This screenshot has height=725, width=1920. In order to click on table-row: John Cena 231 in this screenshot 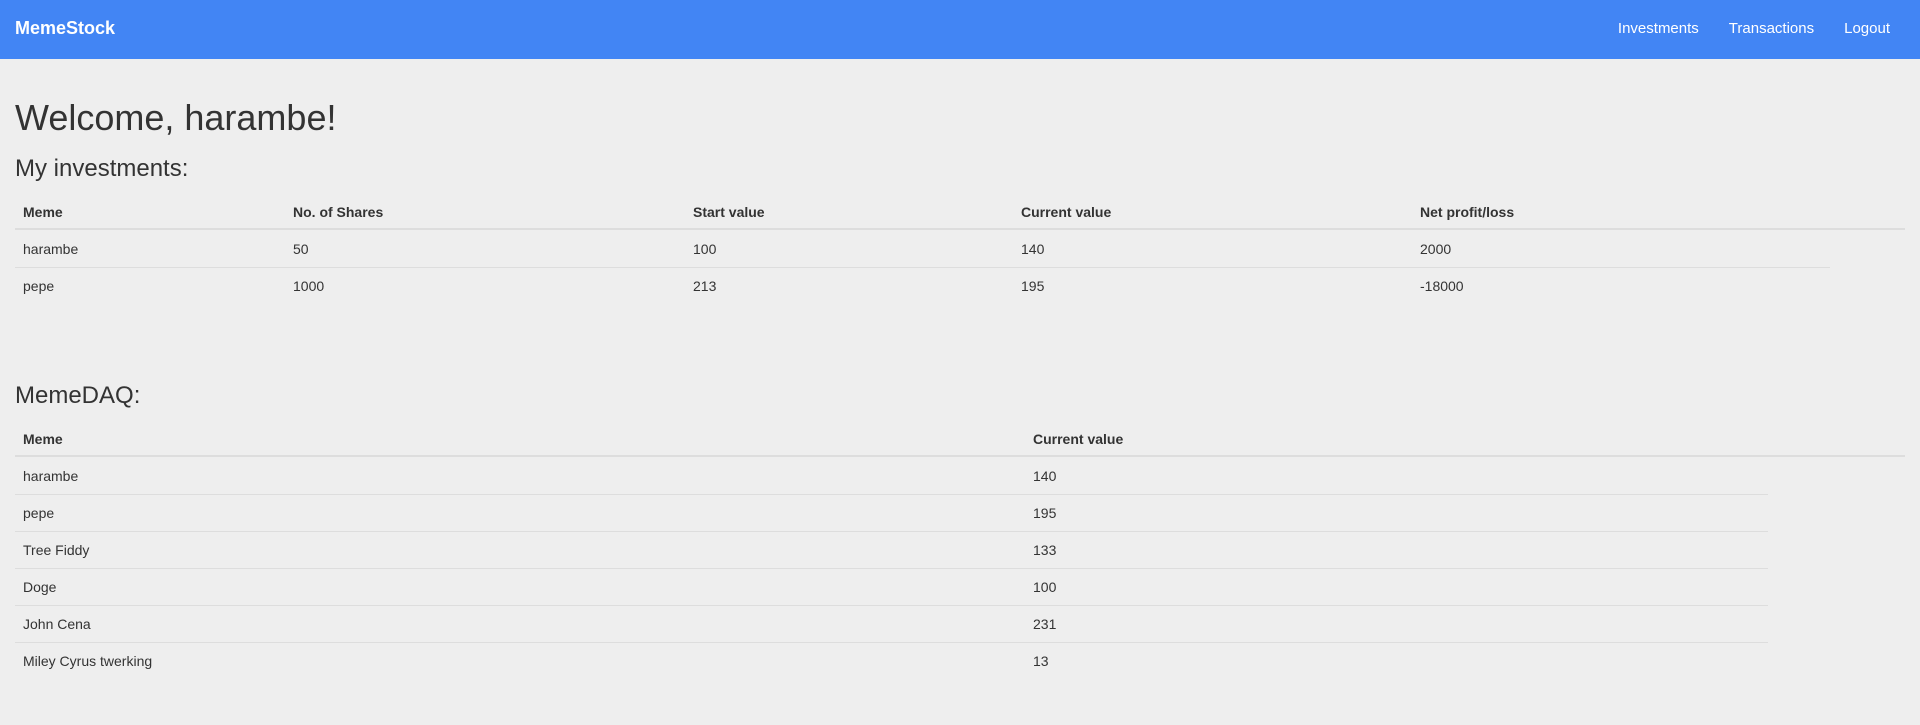, I will do `click(960, 624)`.